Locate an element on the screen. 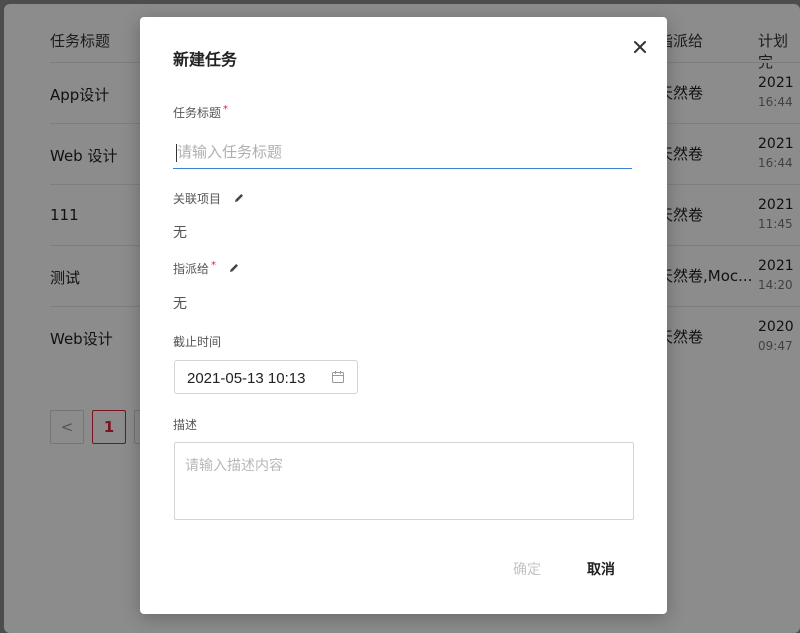 The height and width of the screenshot is (633, 800). assignee-label-text: 指派给 is located at coordinates (191, 269).